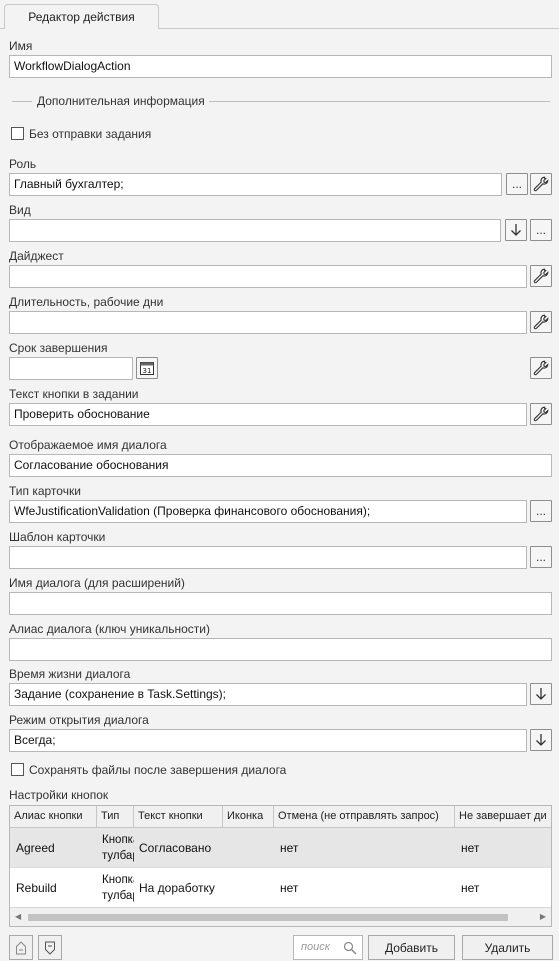 The width and height of the screenshot is (559, 961). Describe the element at coordinates (74, 394) in the screenshot. I see `button-text-label: Текст кнопки в задании` at that location.